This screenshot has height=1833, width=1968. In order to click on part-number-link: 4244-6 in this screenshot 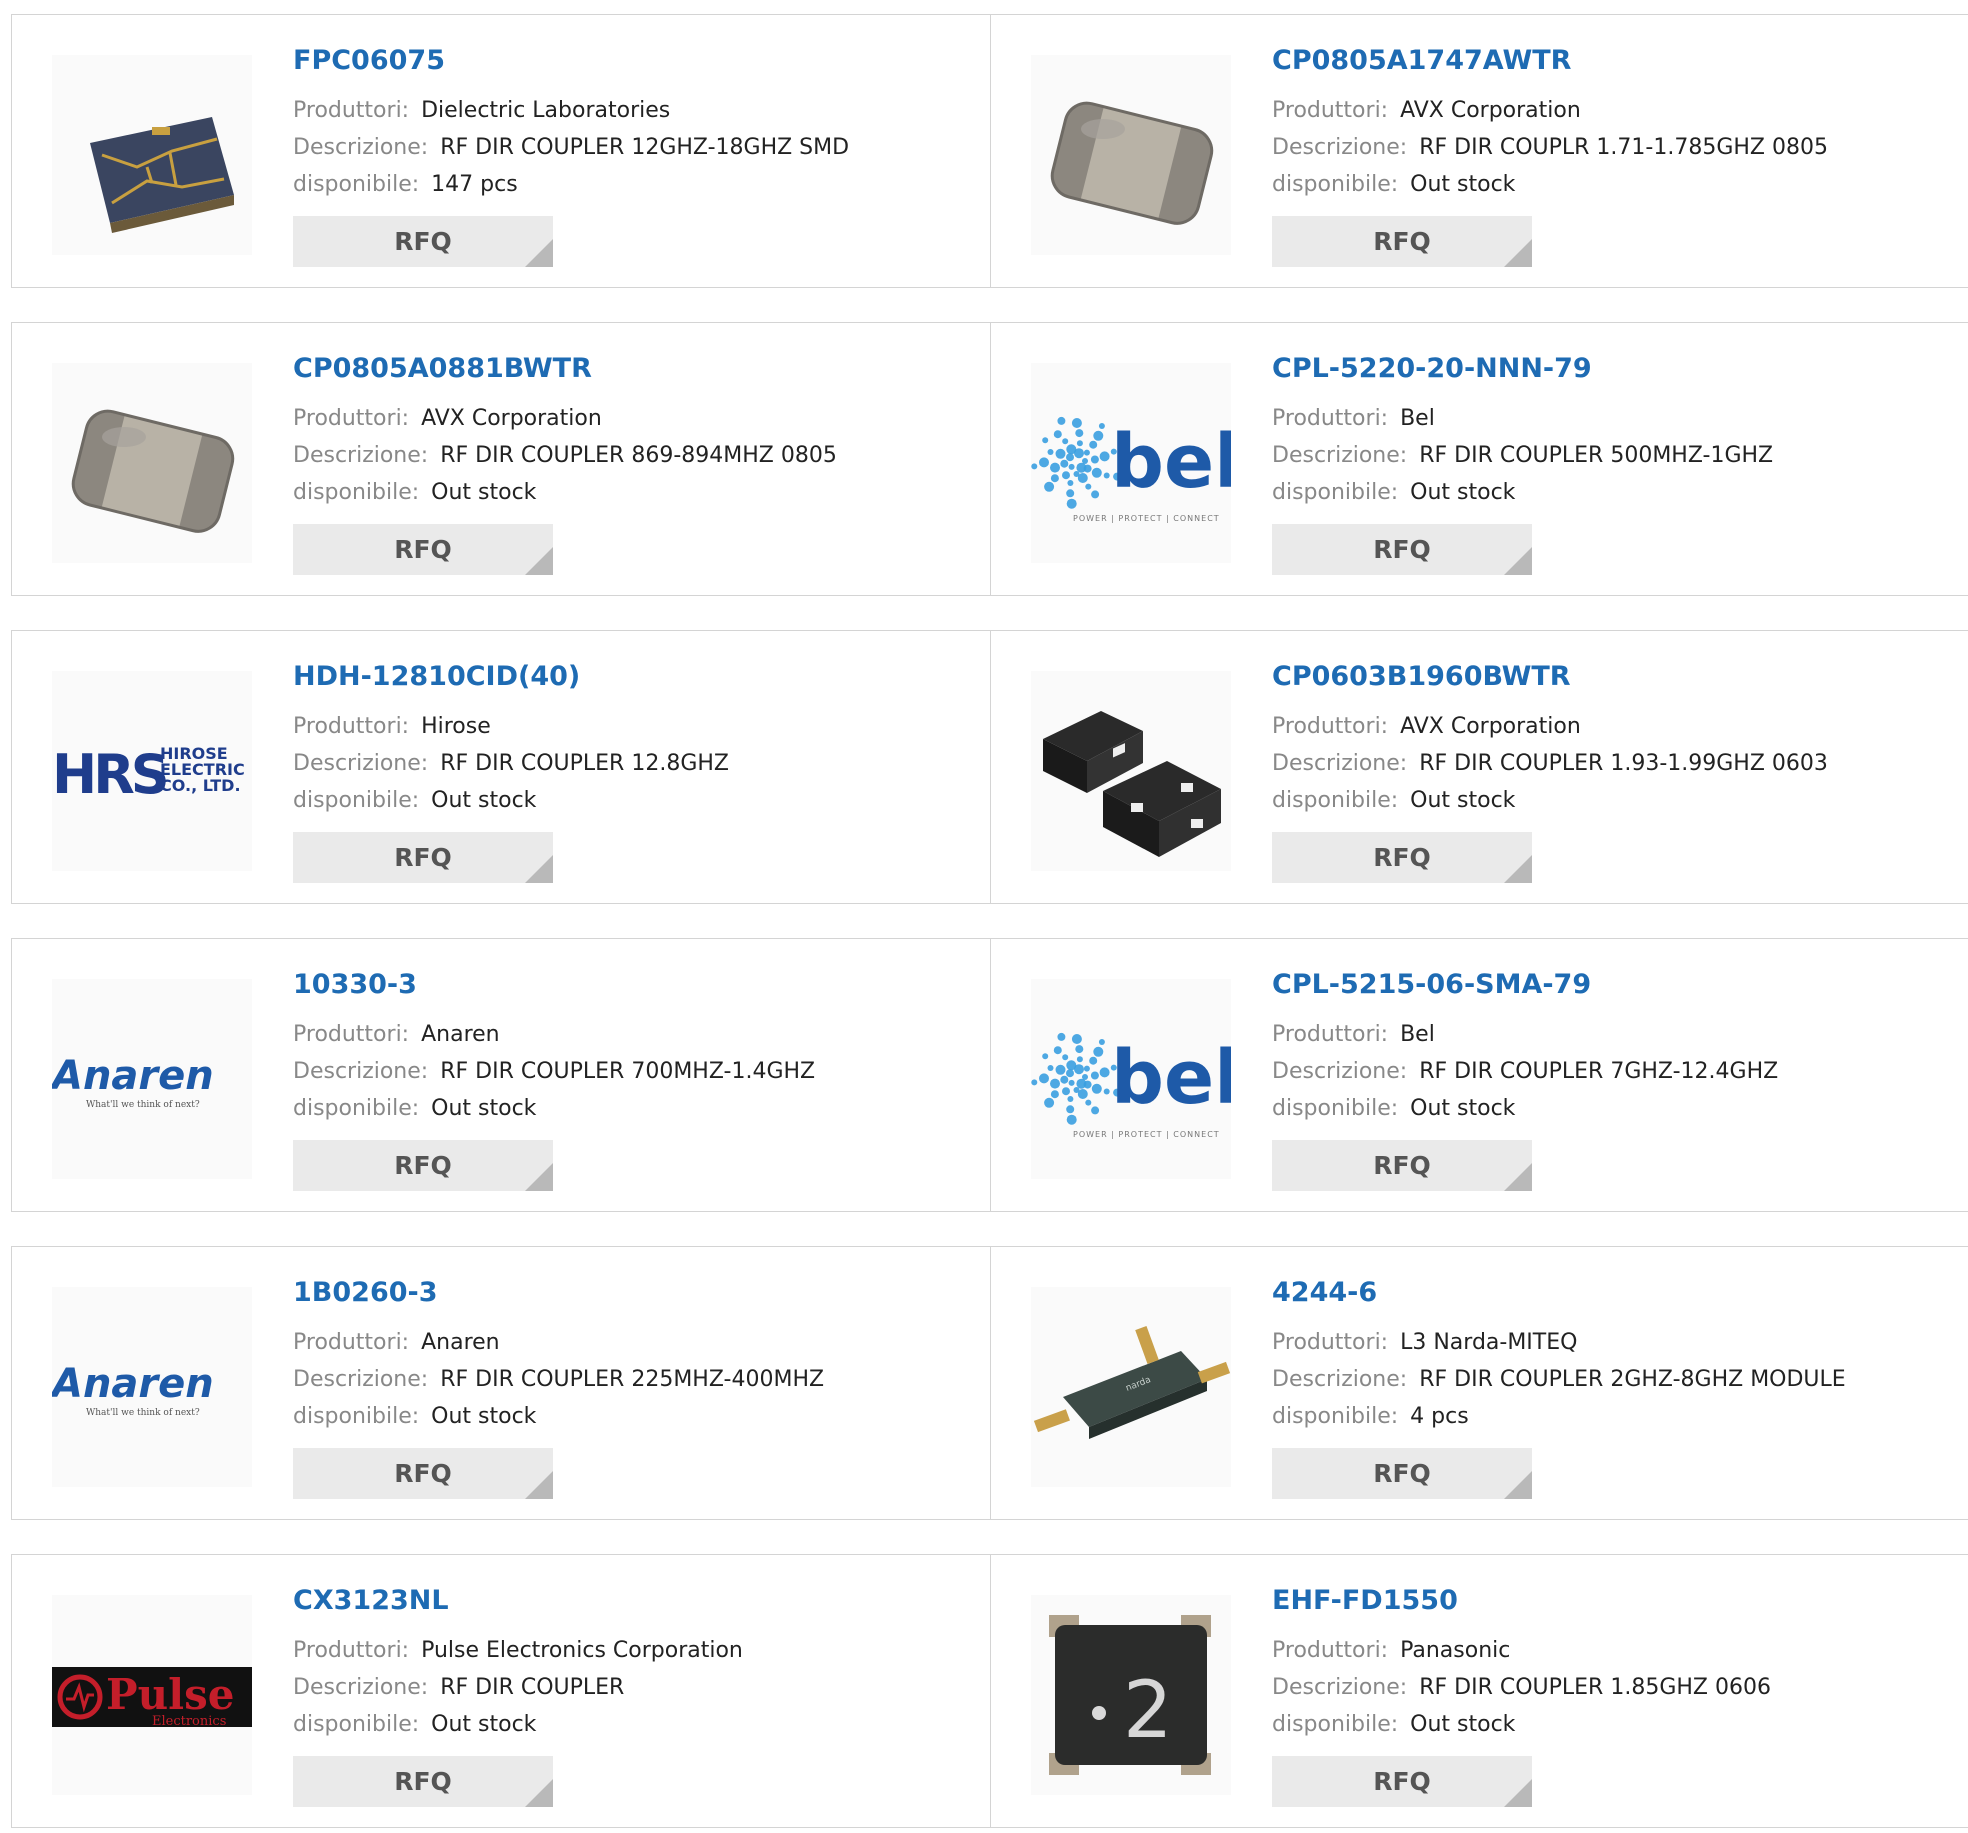, I will do `click(1324, 1292)`.